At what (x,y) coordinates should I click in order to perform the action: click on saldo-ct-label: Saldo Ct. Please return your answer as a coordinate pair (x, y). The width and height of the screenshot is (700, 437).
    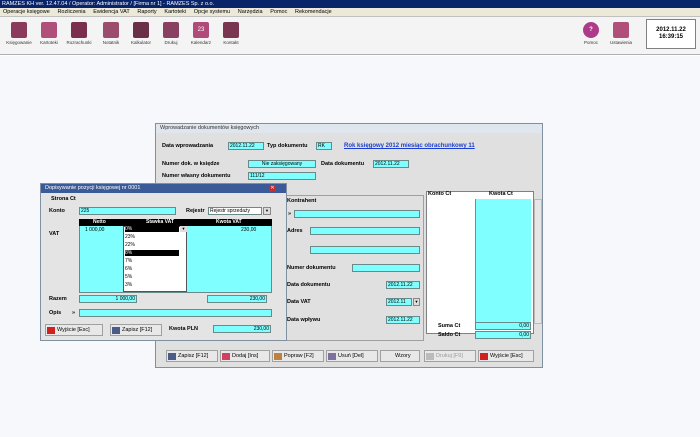
    Looking at the image, I should click on (449, 335).